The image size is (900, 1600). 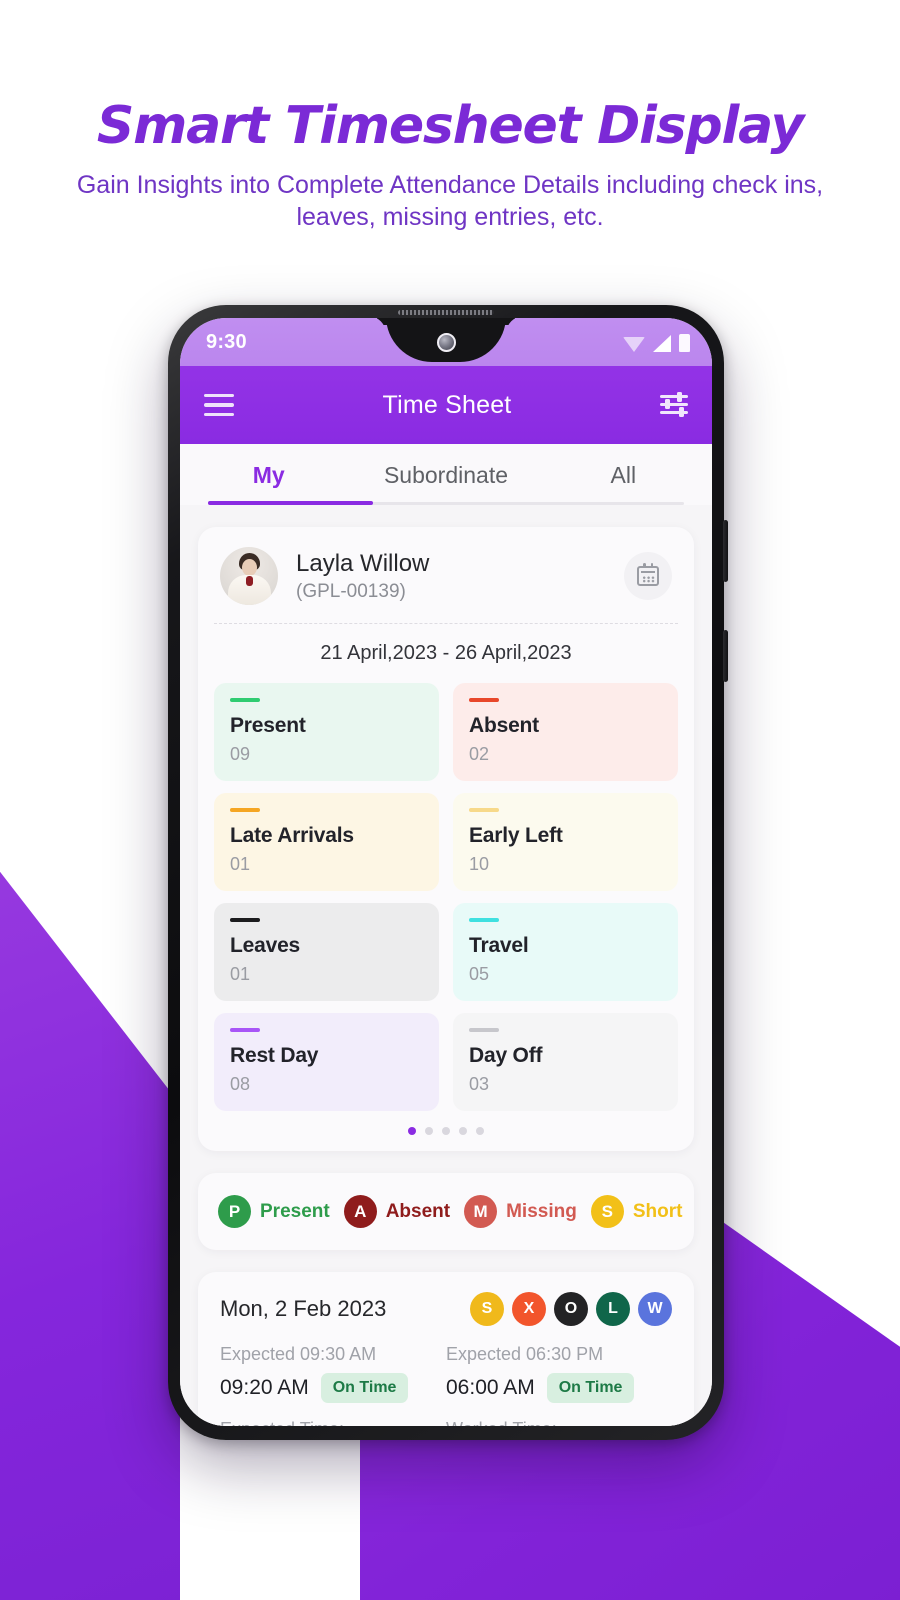 I want to click on profile-text: Layla Willow (GPL-00139), so click(x=362, y=576).